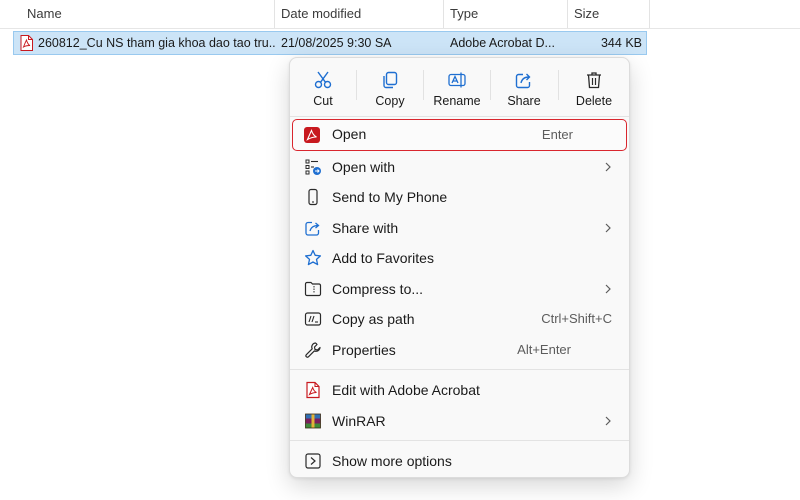 Image resolution: width=800 pixels, height=500 pixels. I want to click on column-header: Name Date modified Type Size, so click(400, 14).